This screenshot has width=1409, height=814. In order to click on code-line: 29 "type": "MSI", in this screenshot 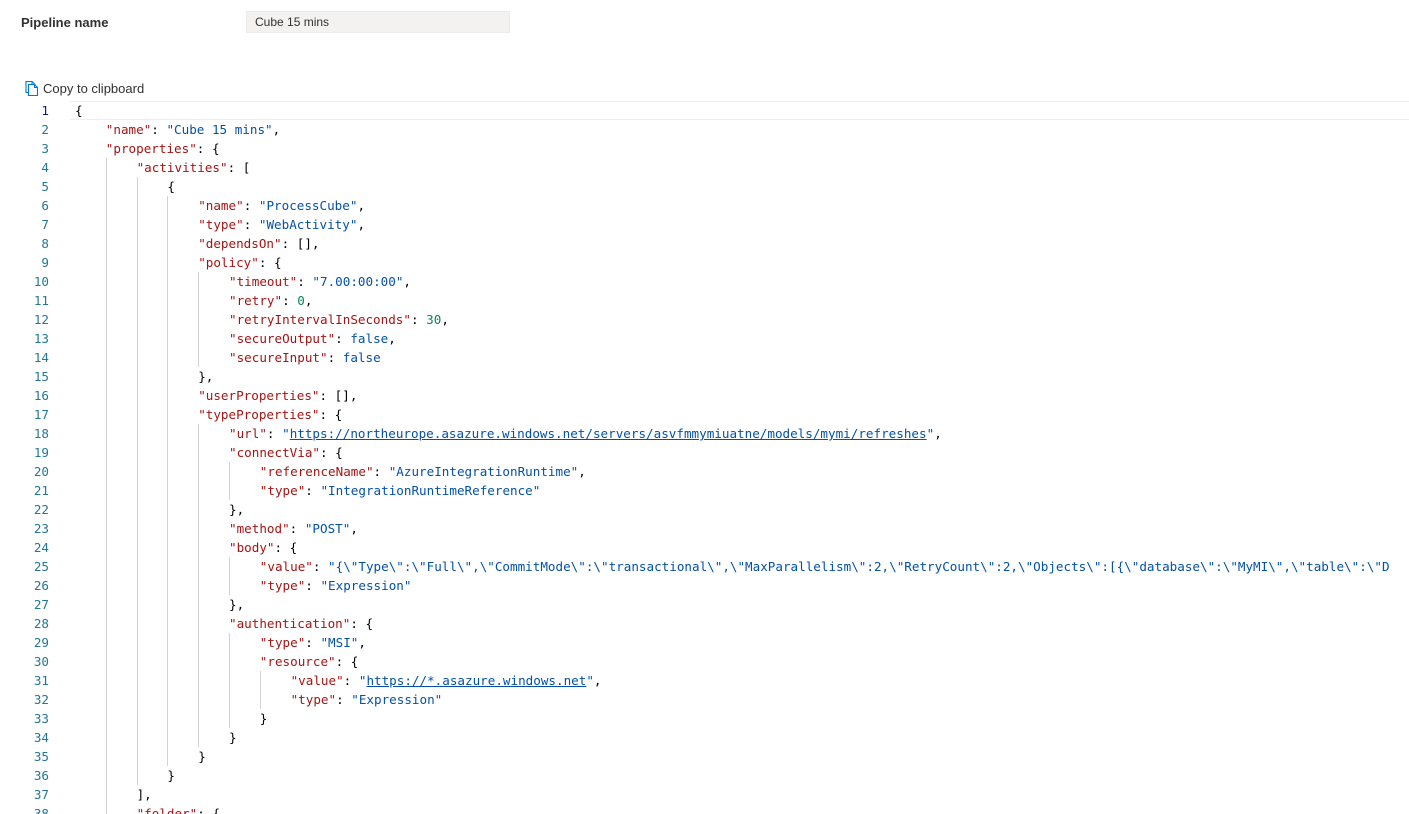, I will do `click(704, 642)`.